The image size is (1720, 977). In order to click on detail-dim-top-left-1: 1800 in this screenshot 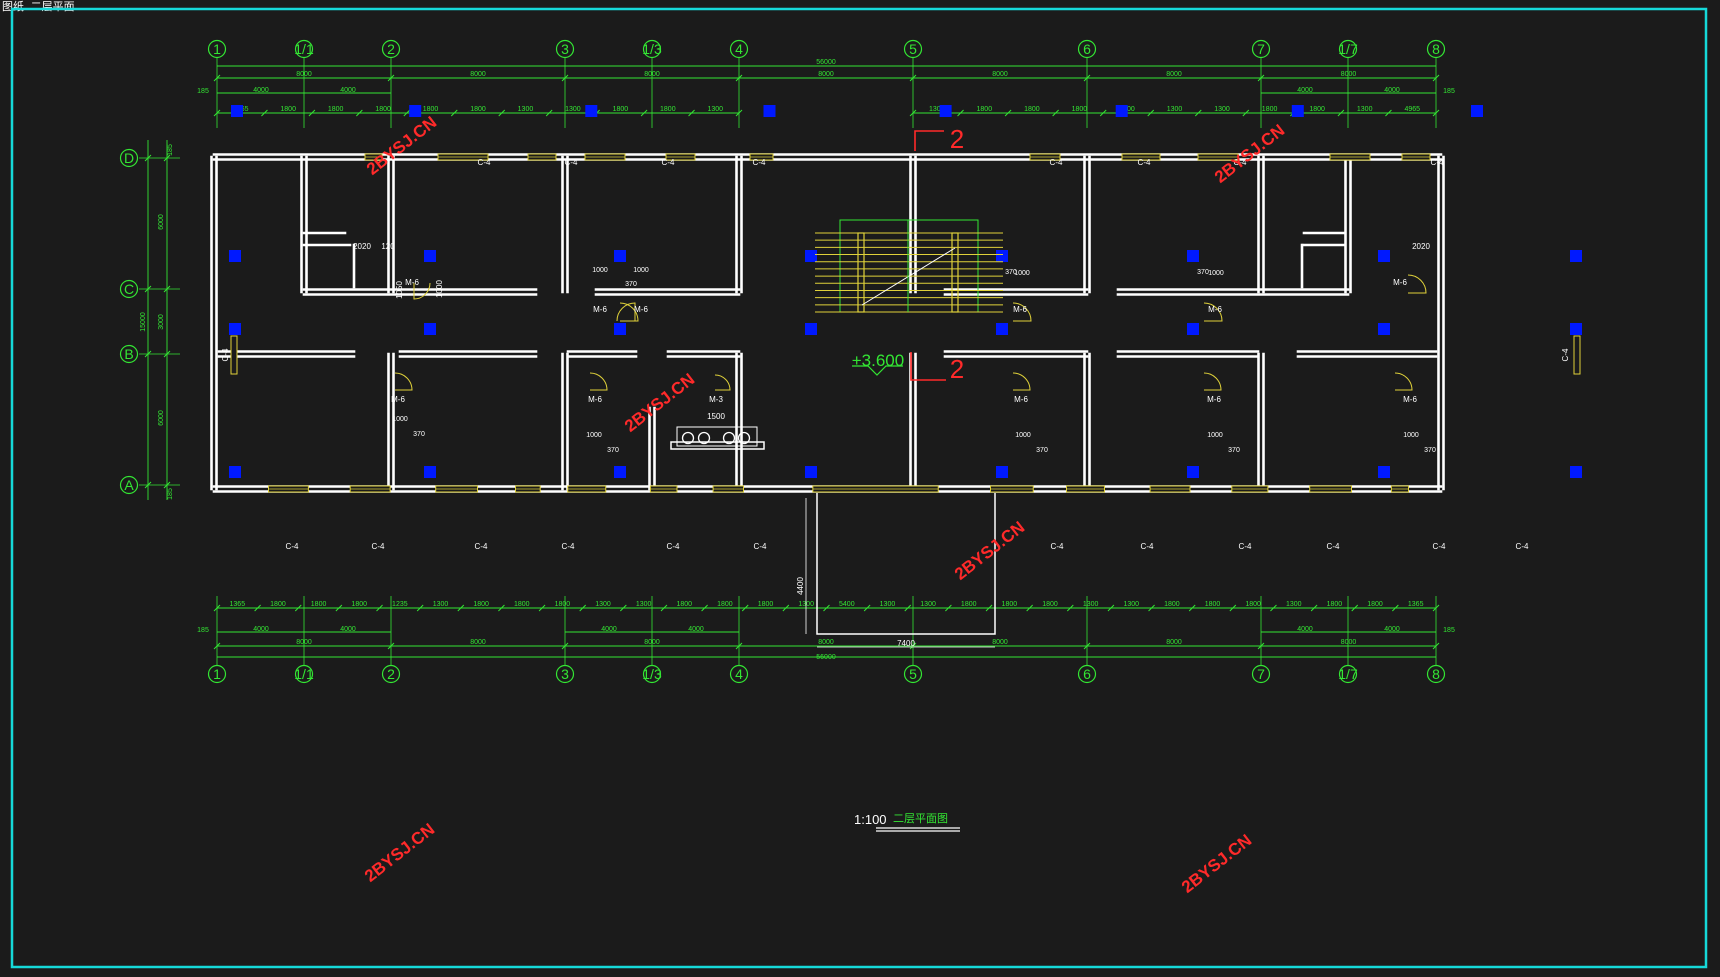, I will do `click(288, 109)`.